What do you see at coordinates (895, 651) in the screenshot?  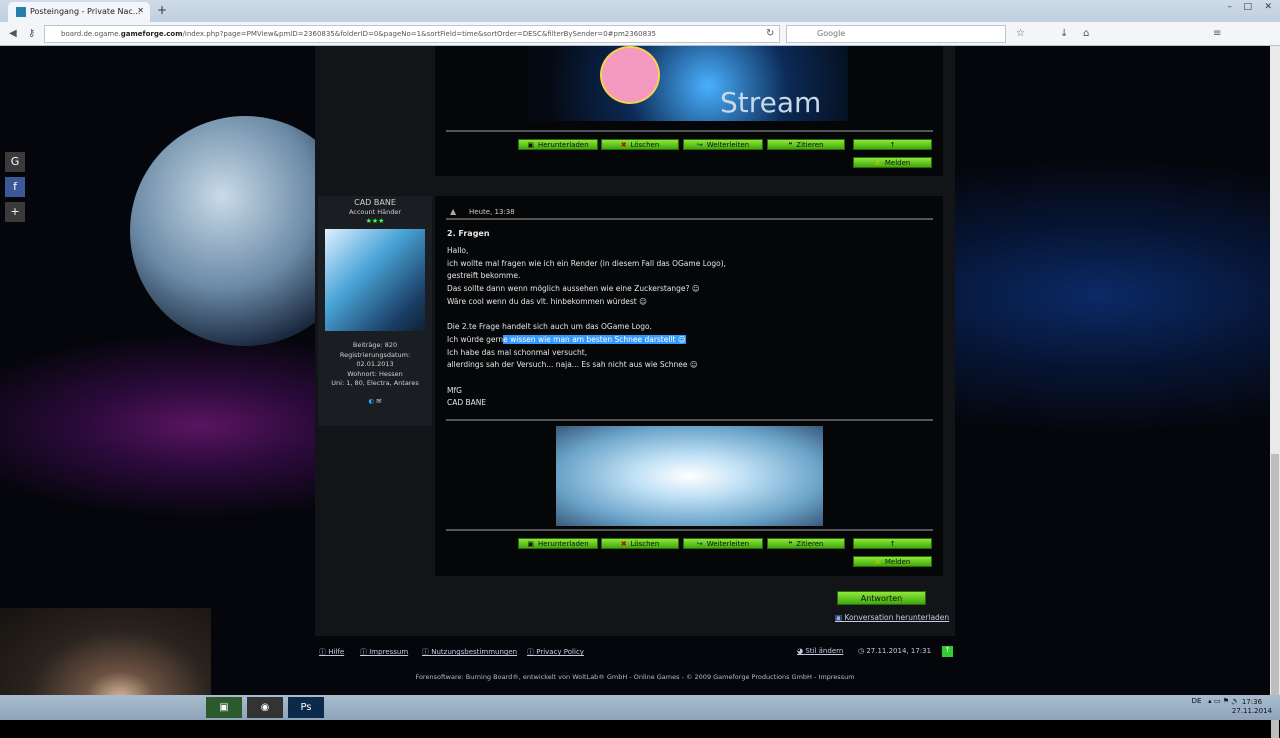 I see `footer-datetime: ◷ 27.11.2014, 17:31` at bounding box center [895, 651].